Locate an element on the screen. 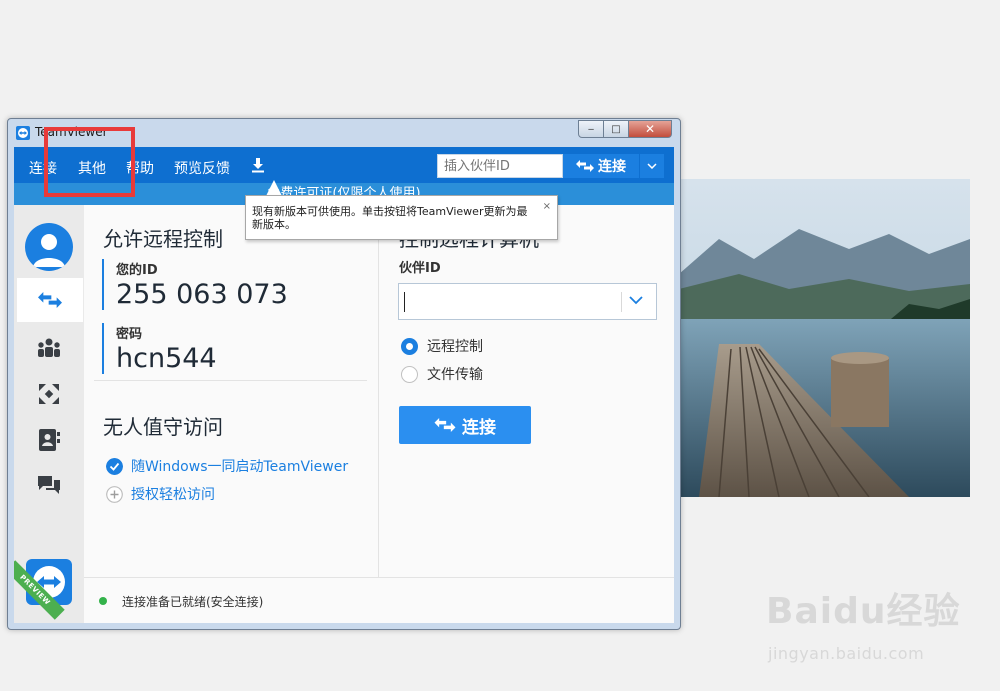 Image resolution: width=1000 pixels, height=691 pixels. background-lake-photo is located at coordinates (824, 338).